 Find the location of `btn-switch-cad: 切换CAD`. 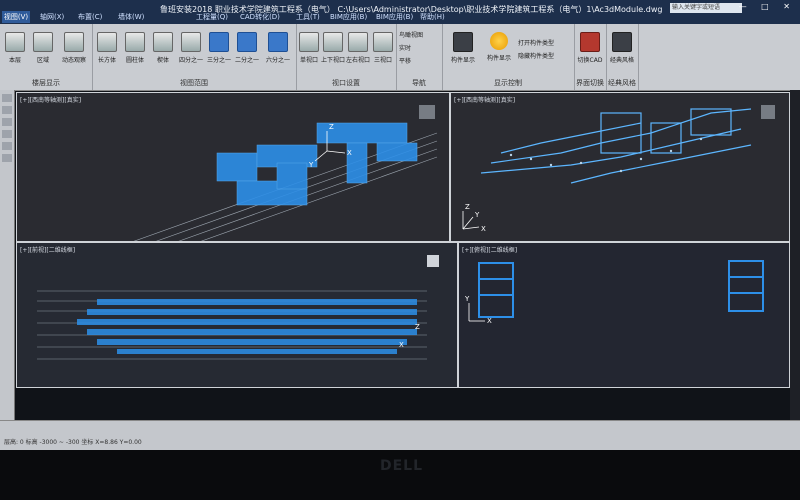

btn-switch-cad: 切换CAD is located at coordinates (590, 50).